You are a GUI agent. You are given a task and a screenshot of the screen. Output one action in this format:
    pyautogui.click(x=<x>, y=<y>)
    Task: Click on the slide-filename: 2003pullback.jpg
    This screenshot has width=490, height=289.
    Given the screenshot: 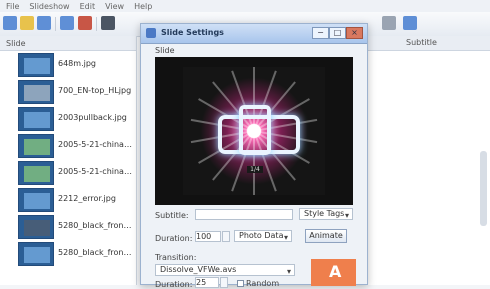 What is the action you would take?
    pyautogui.click(x=92, y=117)
    